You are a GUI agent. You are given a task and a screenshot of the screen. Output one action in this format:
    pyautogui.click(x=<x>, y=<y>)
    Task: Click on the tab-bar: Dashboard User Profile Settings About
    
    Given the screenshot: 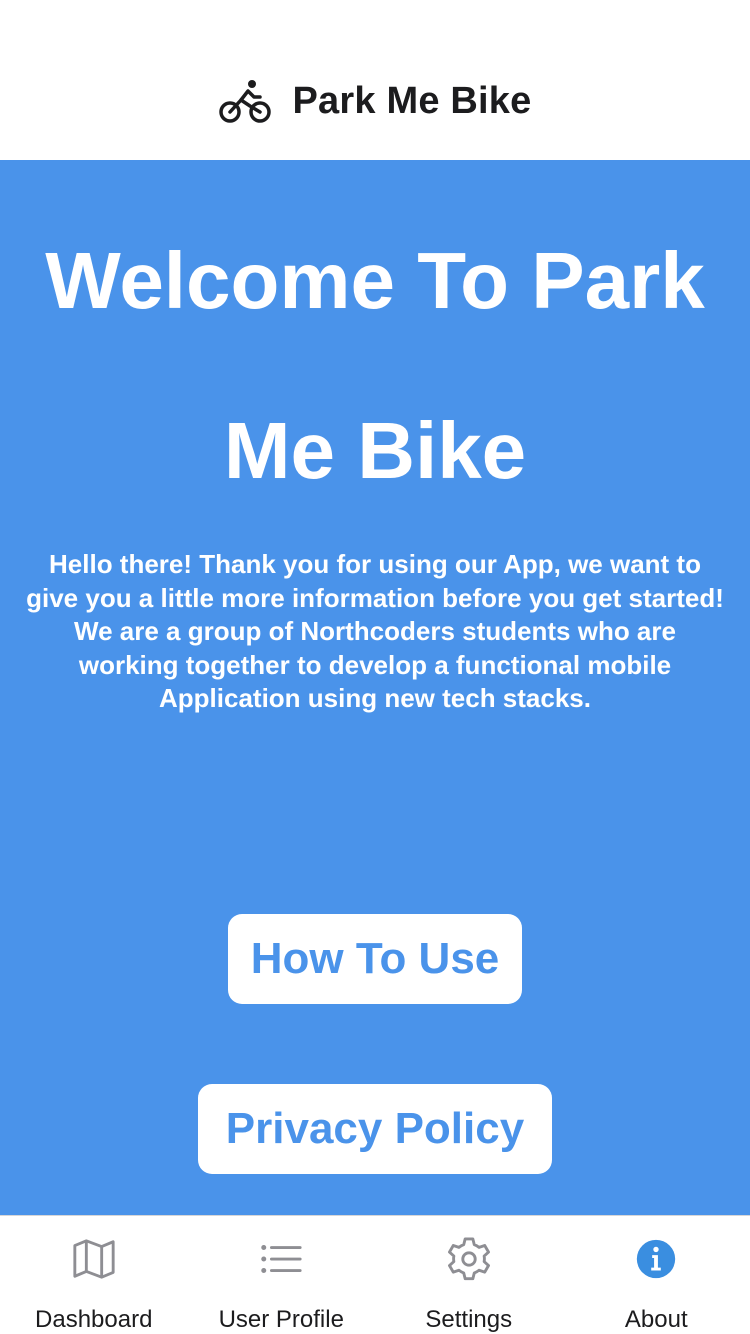 What is the action you would take?
    pyautogui.click(x=375, y=1274)
    